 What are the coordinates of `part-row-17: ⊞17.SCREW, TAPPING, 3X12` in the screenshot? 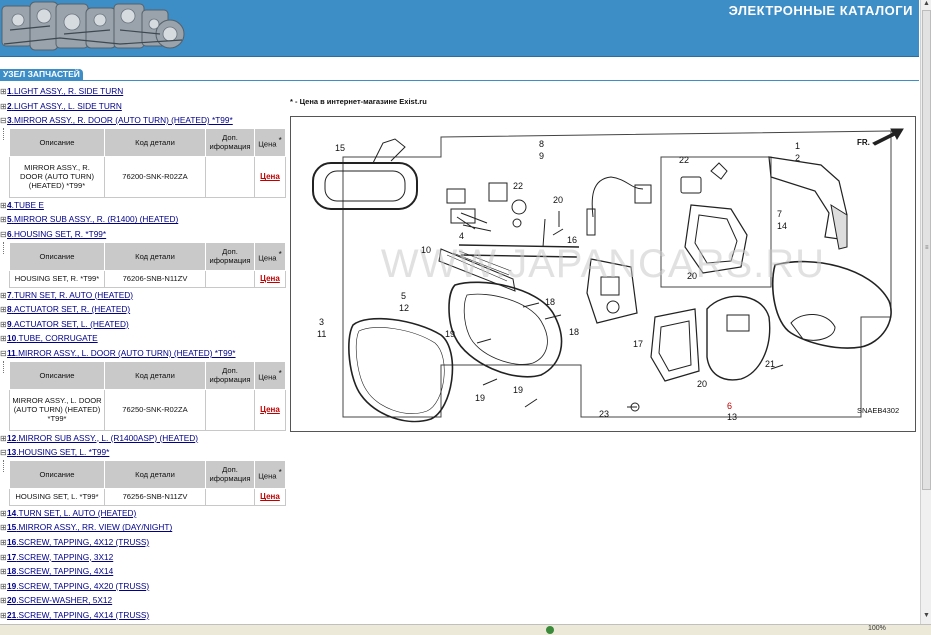 It's located at (145, 557).